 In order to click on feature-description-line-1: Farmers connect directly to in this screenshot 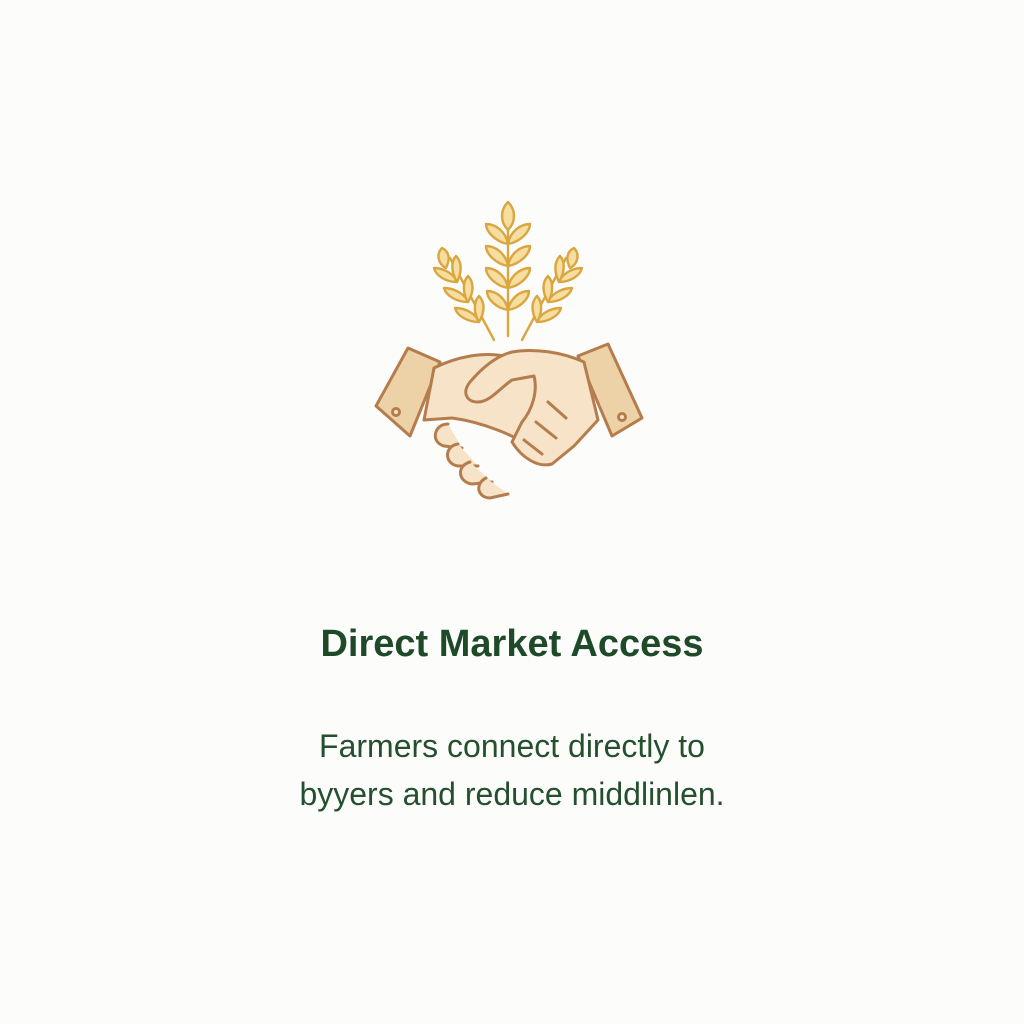, I will do `click(512, 746)`.